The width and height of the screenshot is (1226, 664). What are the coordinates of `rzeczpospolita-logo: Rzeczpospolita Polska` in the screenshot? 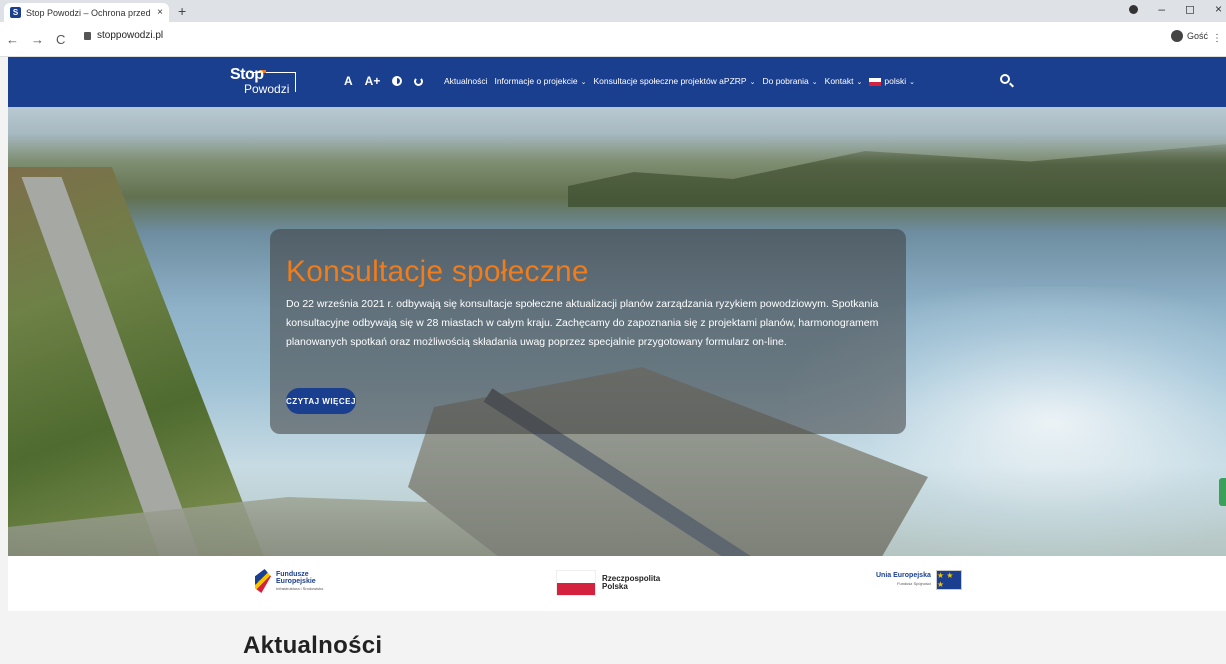 It's located at (608, 583).